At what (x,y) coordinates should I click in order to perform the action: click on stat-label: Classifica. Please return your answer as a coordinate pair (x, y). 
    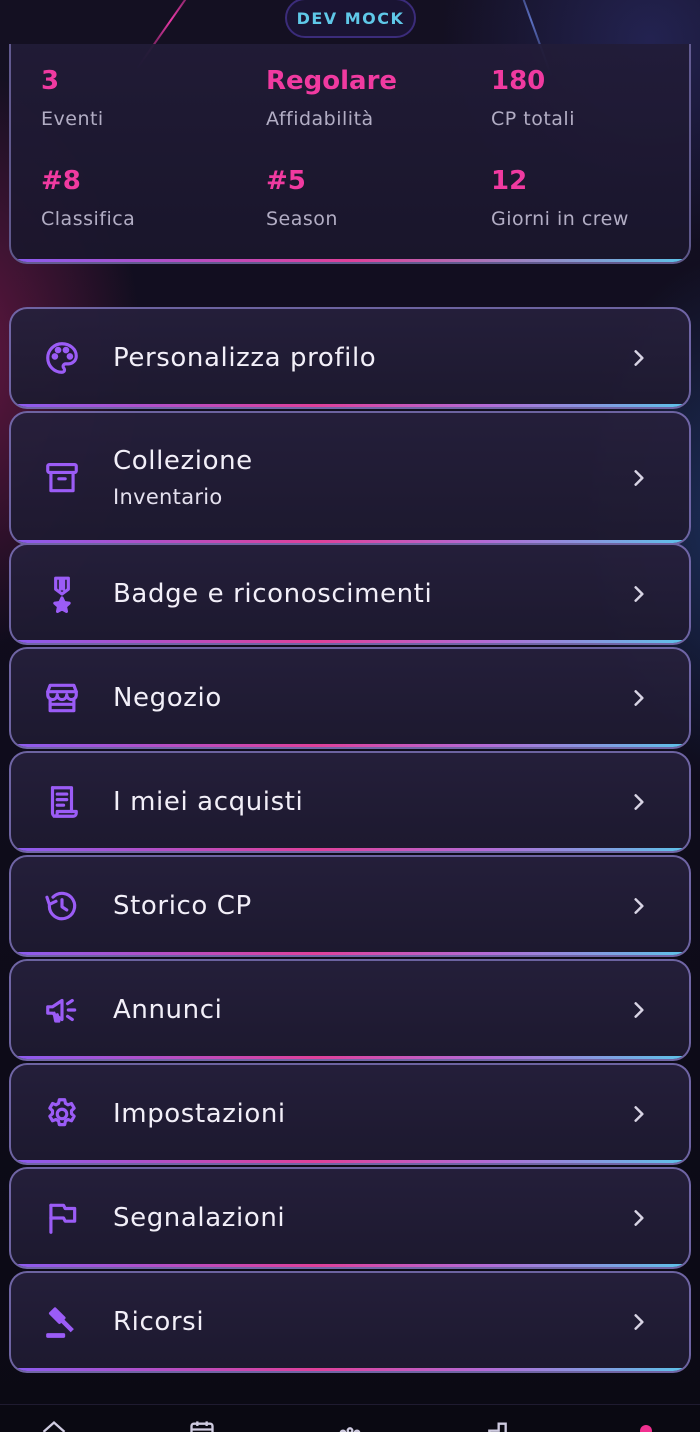
    Looking at the image, I should click on (88, 219).